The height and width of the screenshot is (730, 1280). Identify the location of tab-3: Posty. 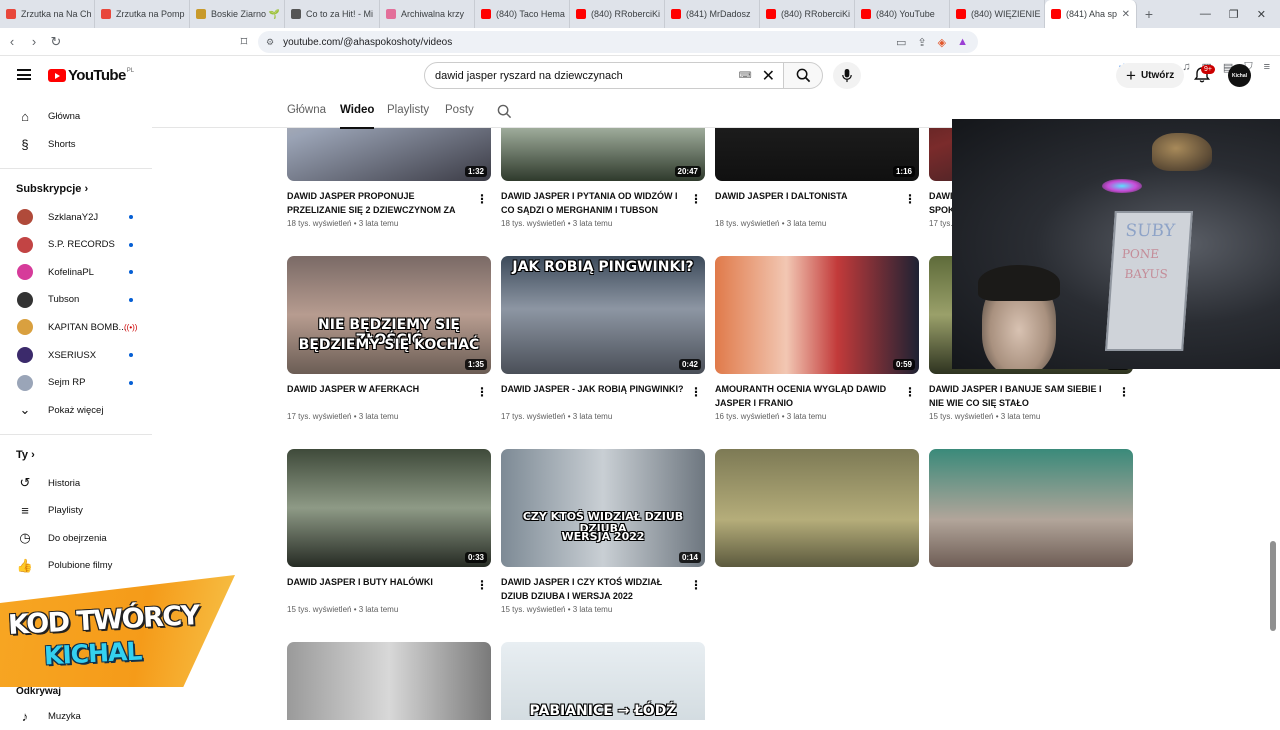
(459, 110).